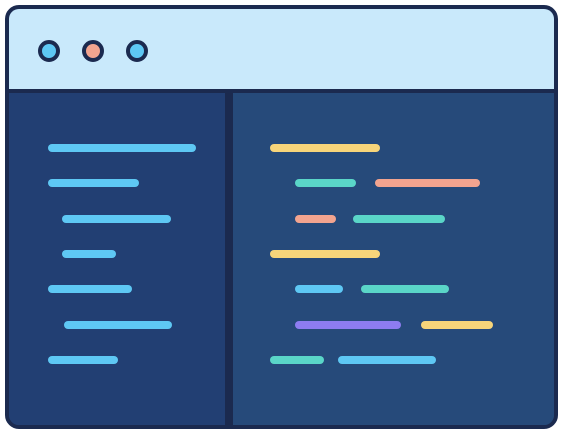 This screenshot has height=440, width=568. Describe the element at coordinates (229, 259) in the screenshot. I see `pane-divider` at that location.